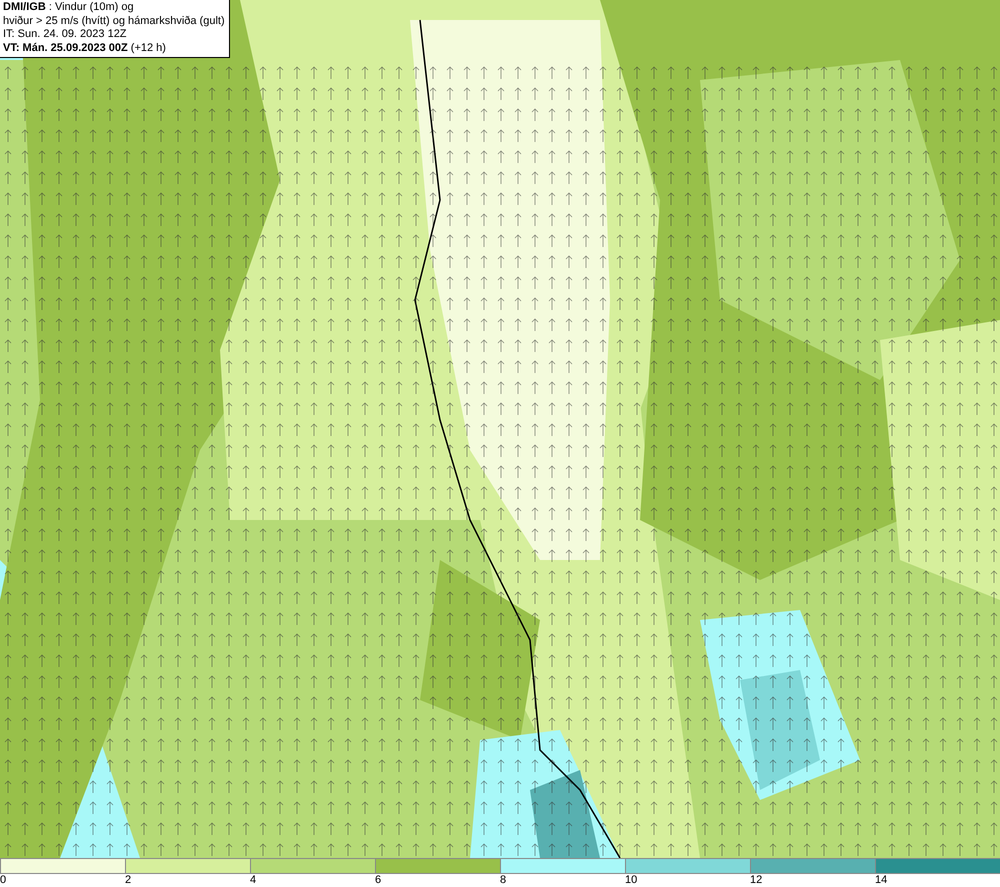 This screenshot has width=1000, height=887. I want to click on legend-tick-label: 0, so click(3, 880).